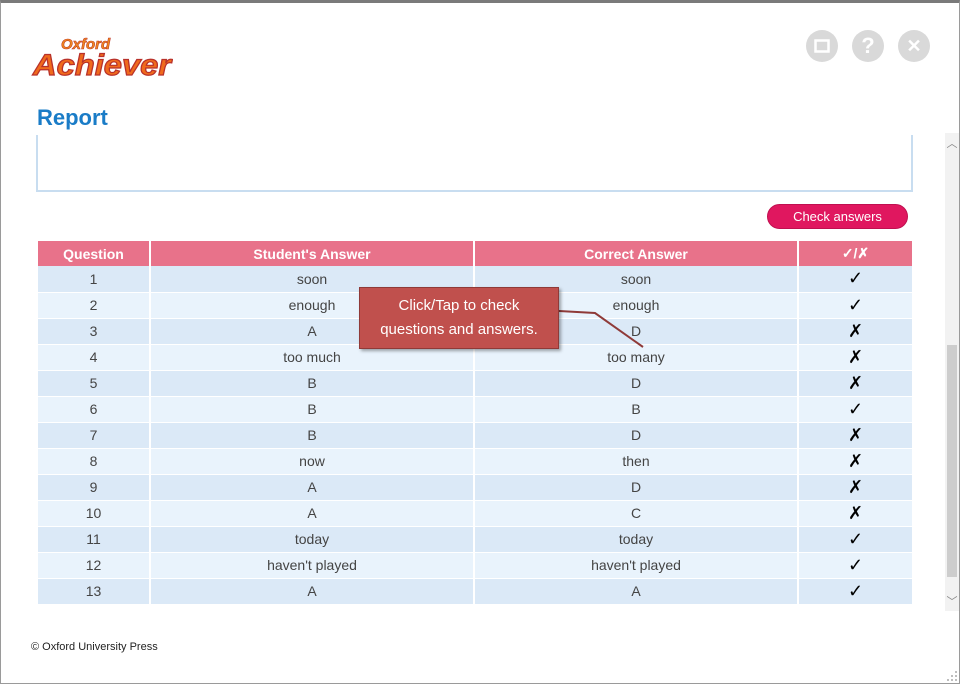  I want to click on table-row: 6 B B ✓, so click(476, 409).